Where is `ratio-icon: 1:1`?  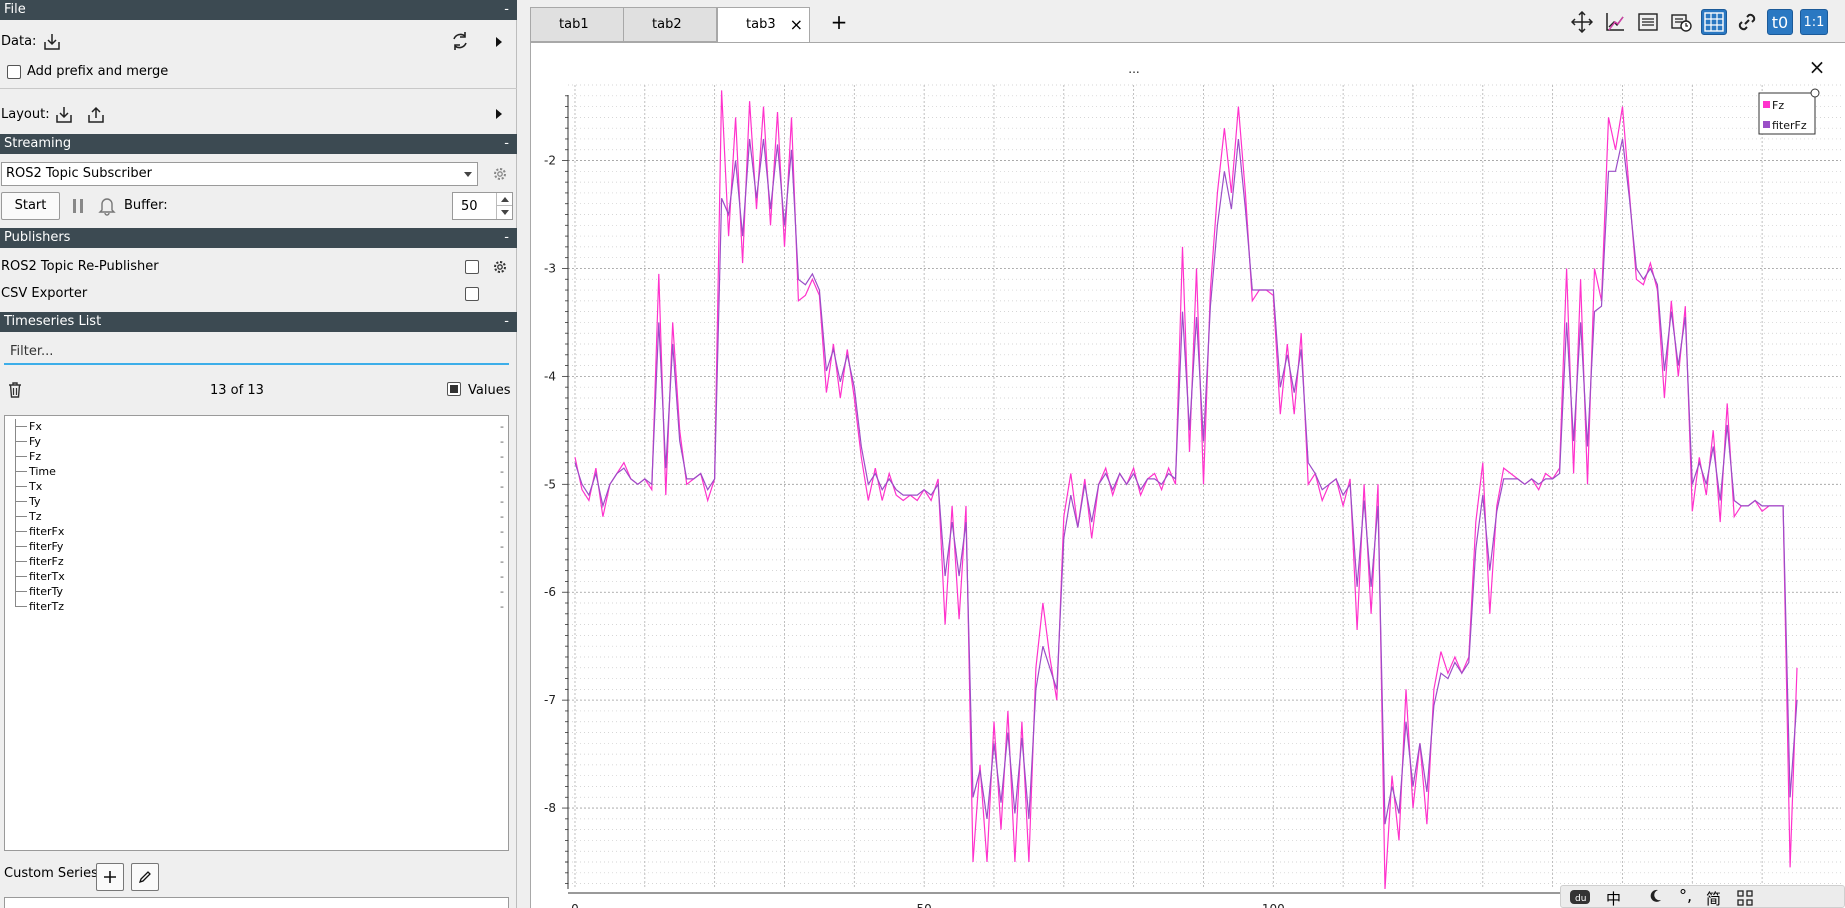 ratio-icon: 1:1 is located at coordinates (1814, 22).